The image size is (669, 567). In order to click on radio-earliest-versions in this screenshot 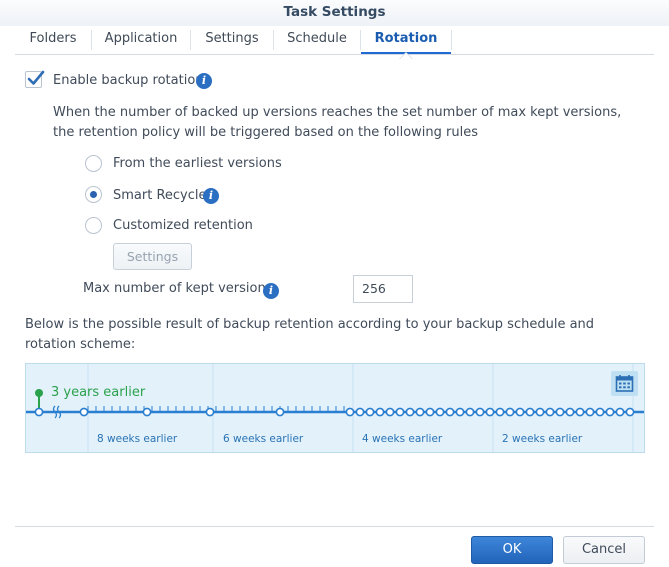, I will do `click(93, 163)`.